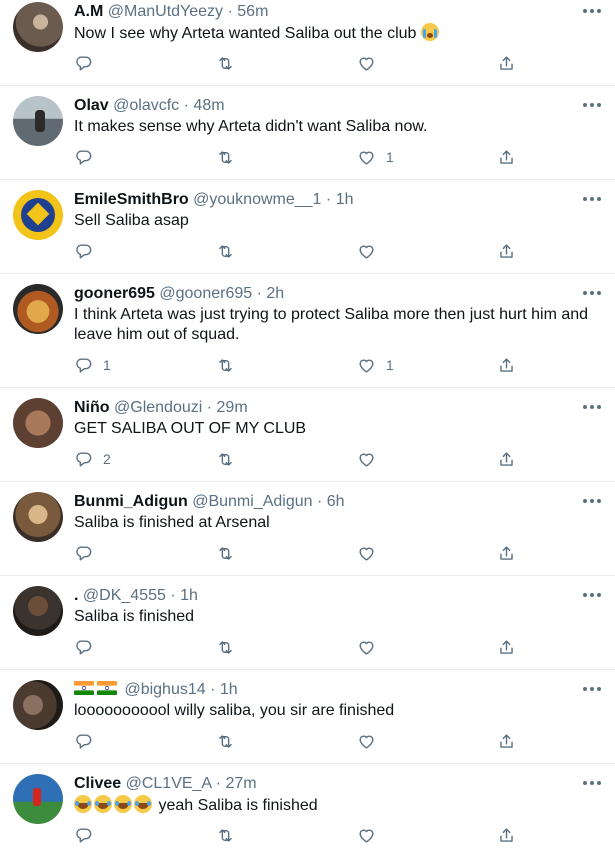 The image size is (615, 858). I want to click on timestamp: 27m, so click(240, 783).